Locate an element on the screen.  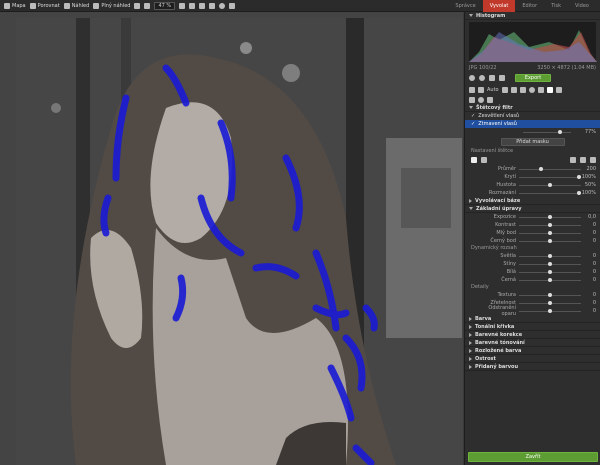
collapsed-section-header: Tonální křivka is located at coordinates (532, 327).